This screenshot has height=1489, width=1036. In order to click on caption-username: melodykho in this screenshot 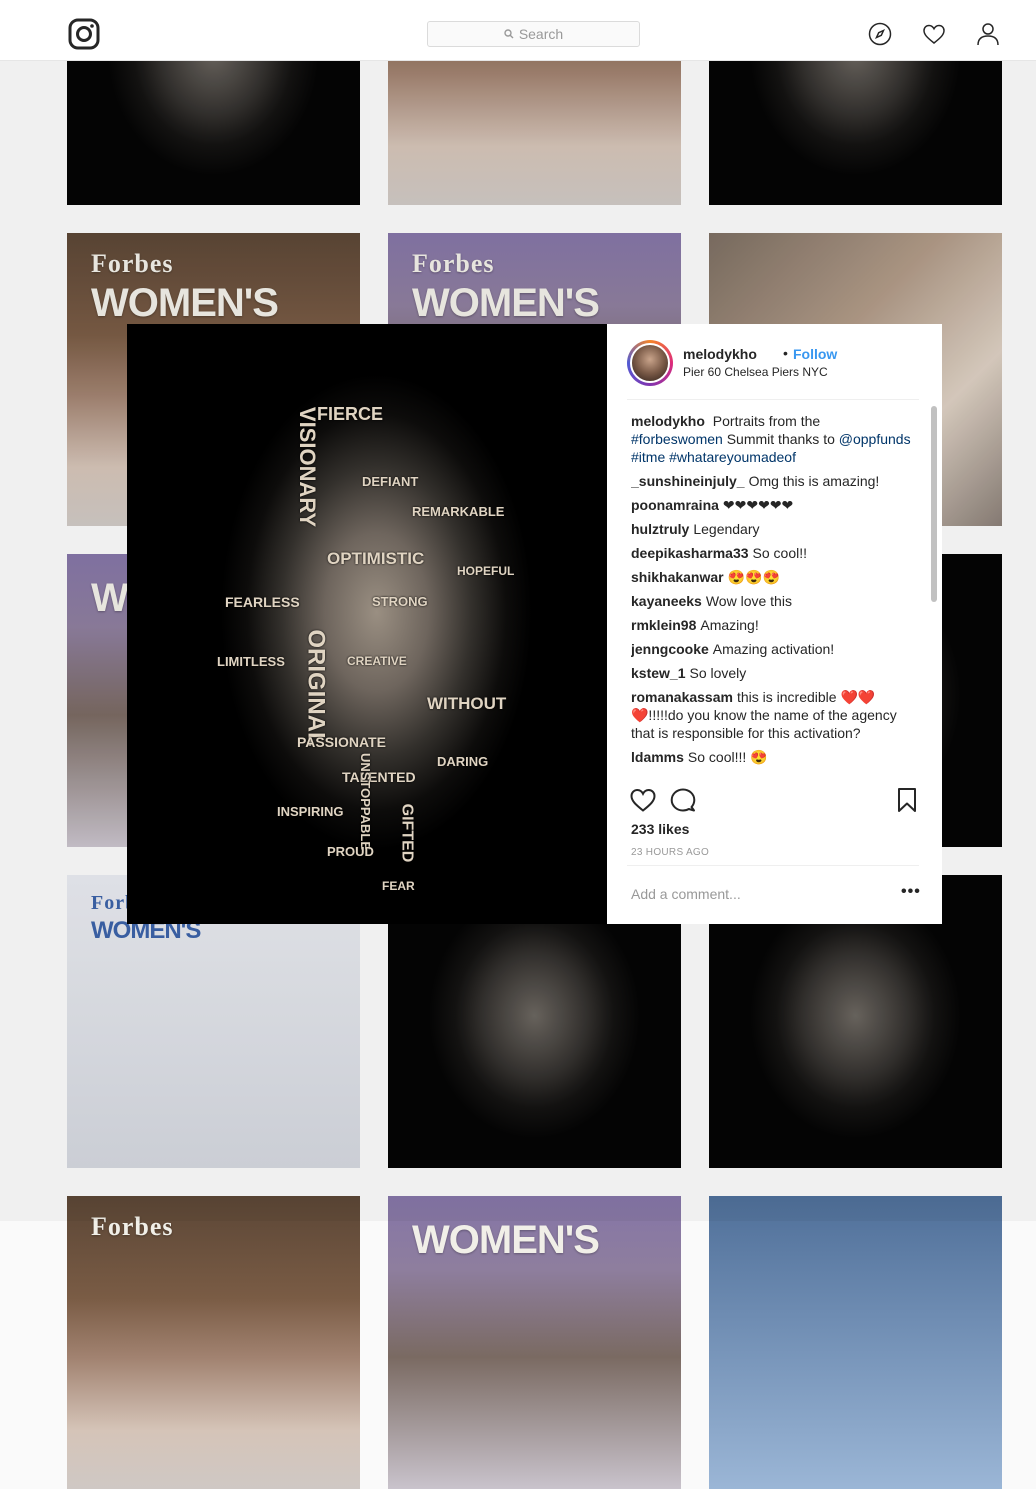, I will do `click(668, 421)`.